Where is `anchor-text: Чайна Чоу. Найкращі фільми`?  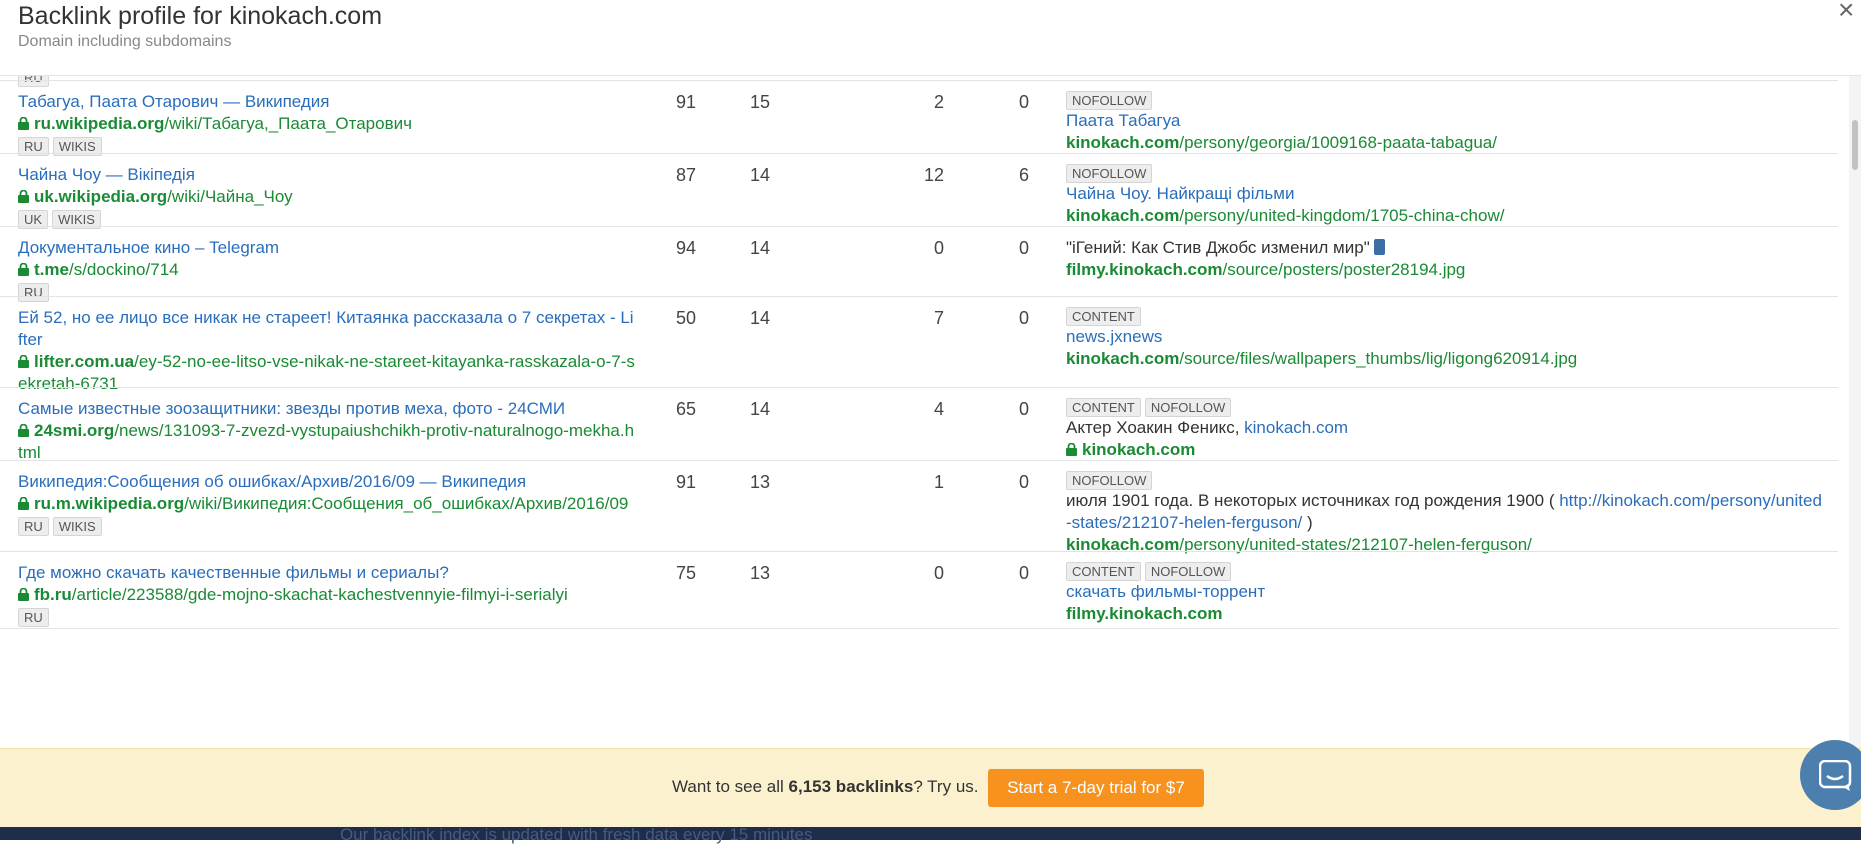 anchor-text: Чайна Чоу. Найкращі фільми is located at coordinates (1446, 194).